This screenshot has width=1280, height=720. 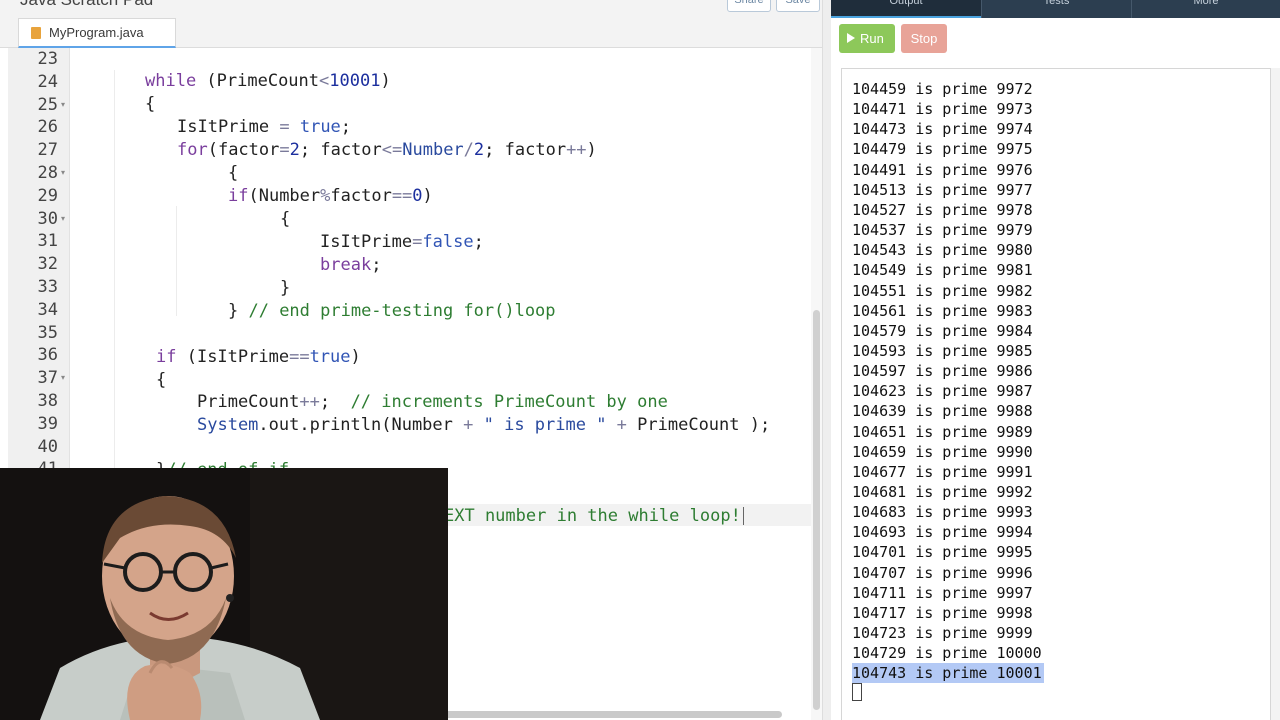 What do you see at coordinates (851, 38) in the screenshot?
I see `play-icon` at bounding box center [851, 38].